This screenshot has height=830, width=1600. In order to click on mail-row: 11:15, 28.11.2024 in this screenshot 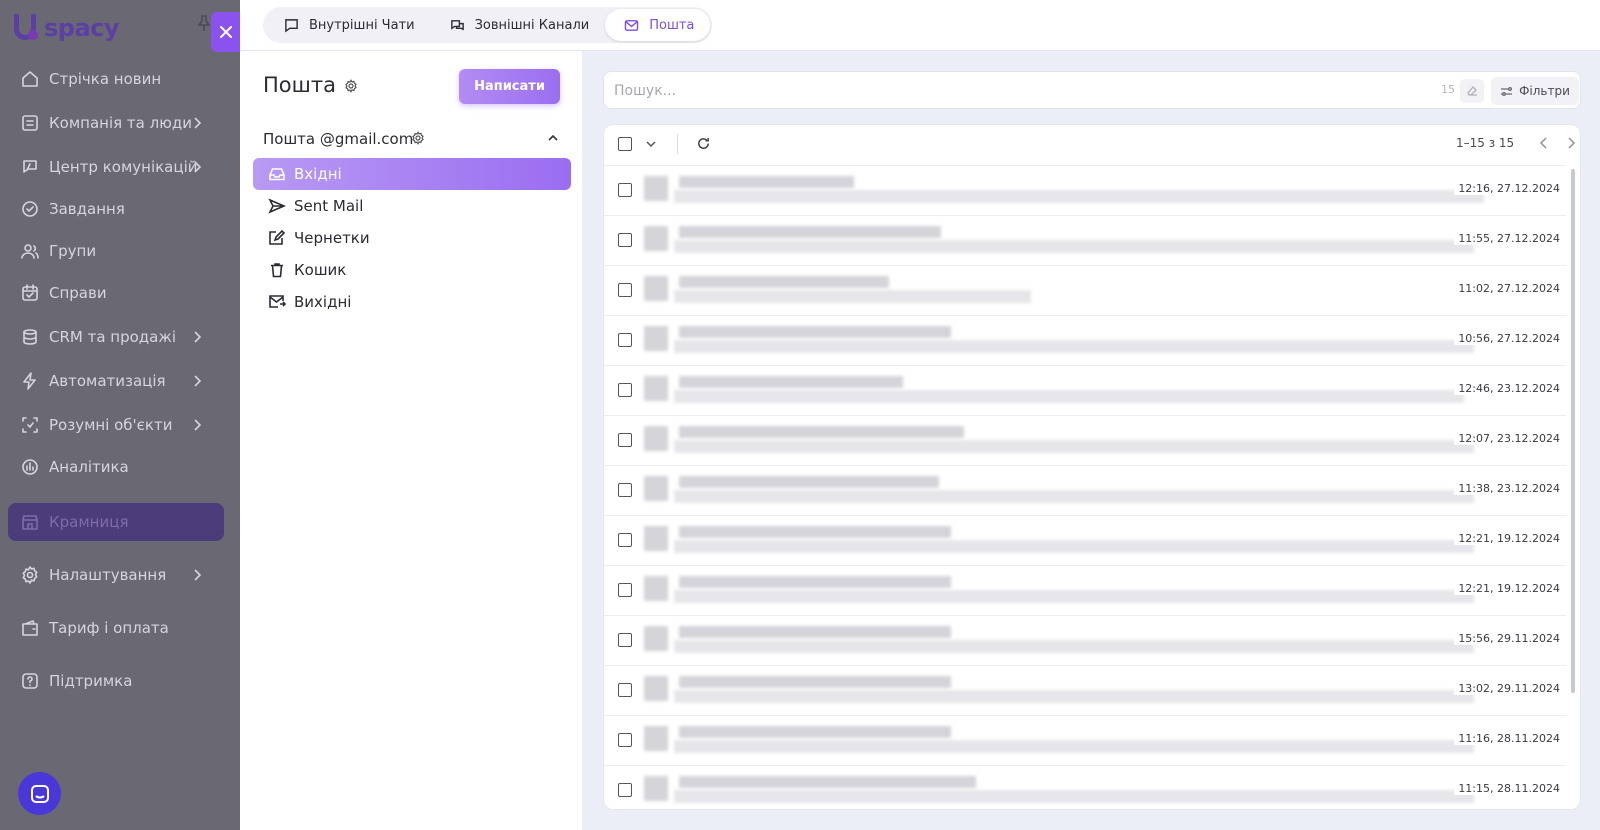, I will do `click(1085, 787)`.